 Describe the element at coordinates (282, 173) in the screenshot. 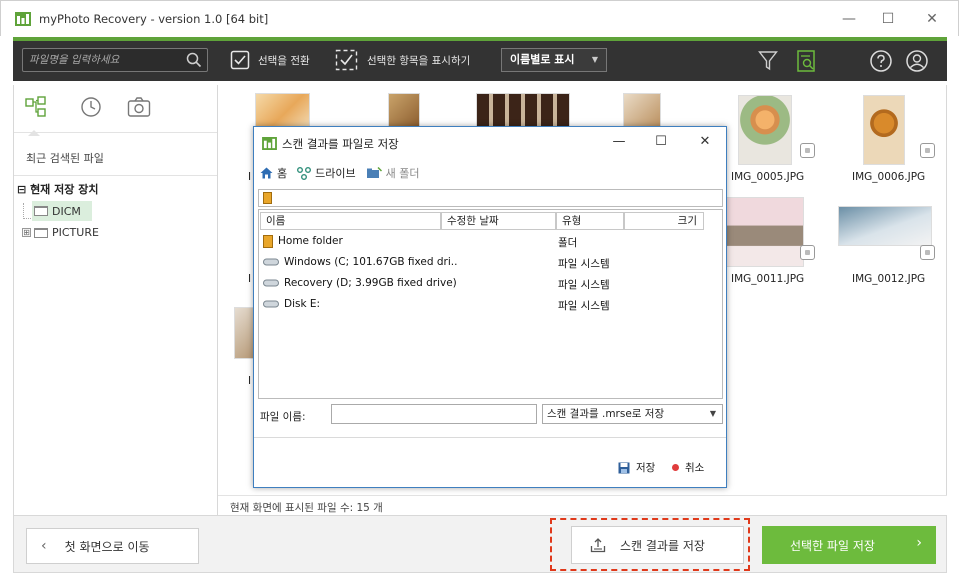

I see `nav-home-label: 홈` at that location.